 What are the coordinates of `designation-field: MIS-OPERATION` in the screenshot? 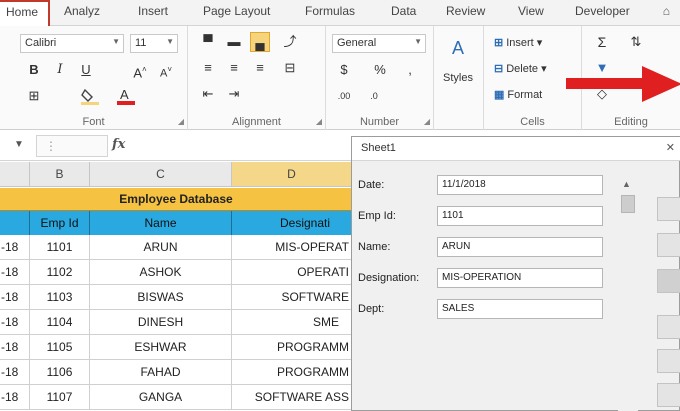 It's located at (520, 278).